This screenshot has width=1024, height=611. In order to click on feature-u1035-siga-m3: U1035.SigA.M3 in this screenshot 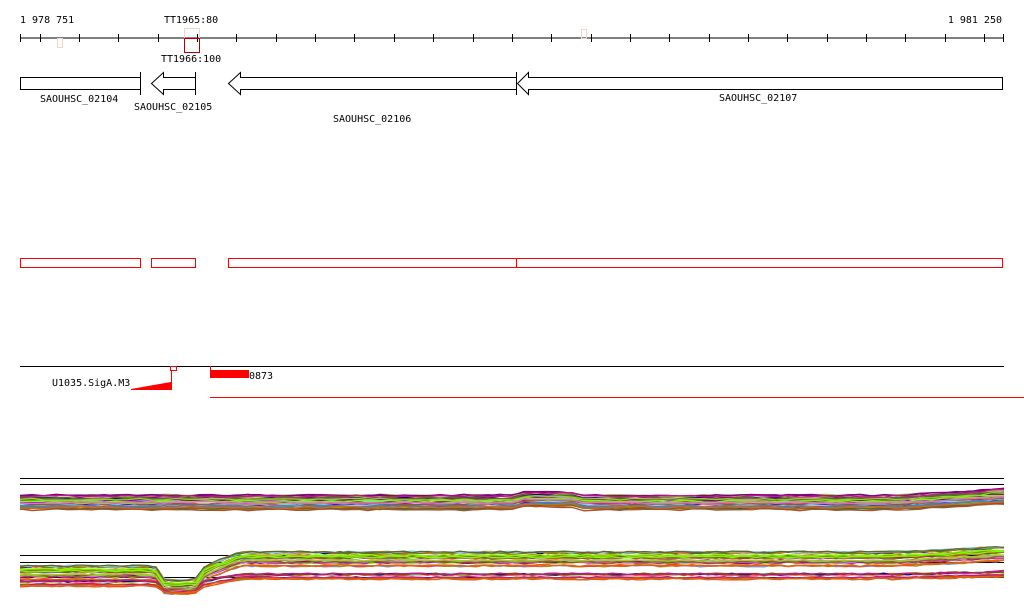, I will do `click(114, 378)`.